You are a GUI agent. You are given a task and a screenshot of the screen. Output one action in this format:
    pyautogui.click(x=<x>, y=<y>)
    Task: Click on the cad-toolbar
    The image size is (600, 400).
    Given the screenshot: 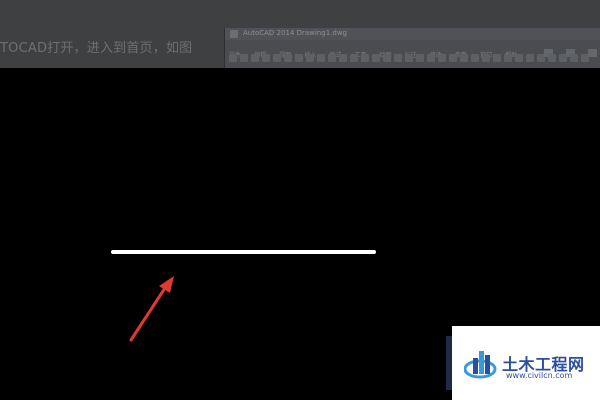 What is the action you would take?
    pyautogui.click(x=414, y=58)
    